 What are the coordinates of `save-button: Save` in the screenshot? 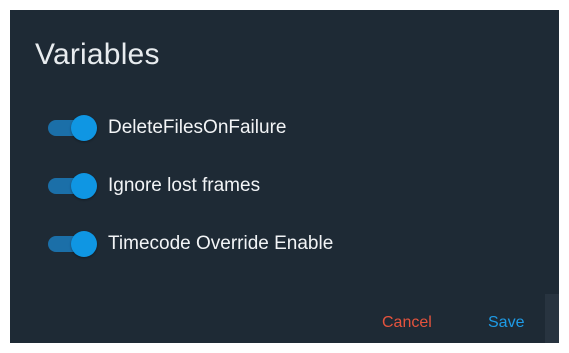 It's located at (506, 323).